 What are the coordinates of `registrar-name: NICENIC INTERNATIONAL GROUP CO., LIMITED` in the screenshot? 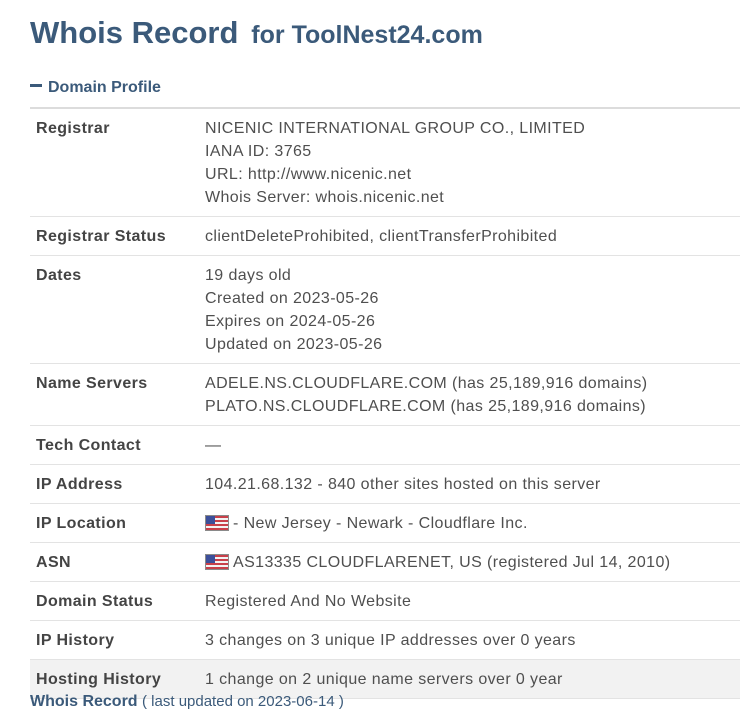 It's located at (395, 128).